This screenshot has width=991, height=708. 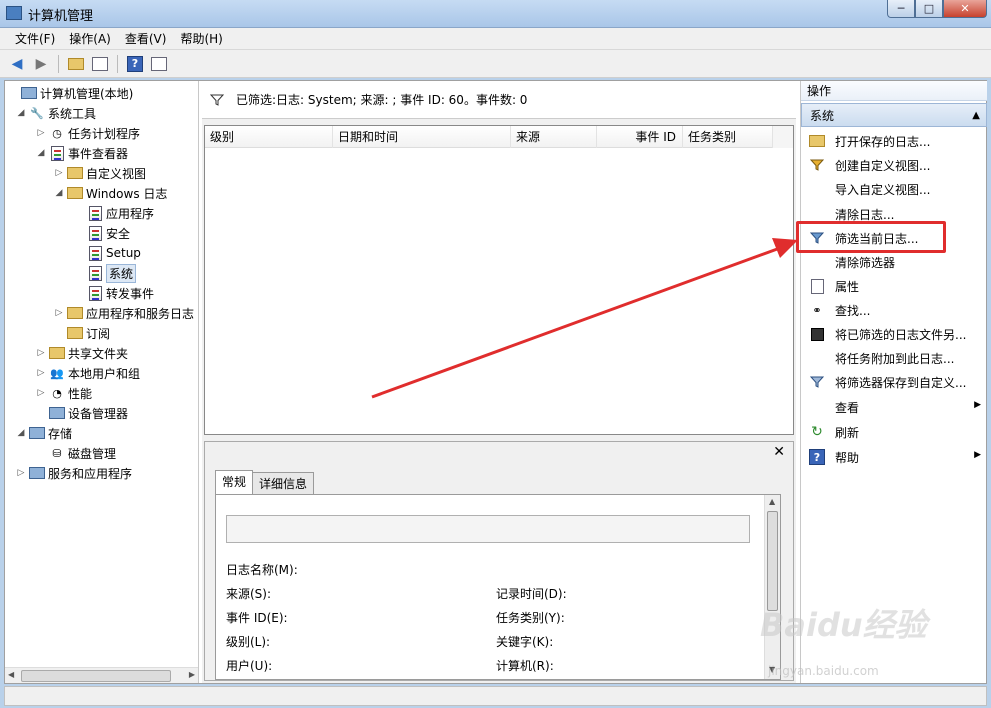 I want to click on tree-item: ▷ 服务和应用程序, so click(x=73, y=473).